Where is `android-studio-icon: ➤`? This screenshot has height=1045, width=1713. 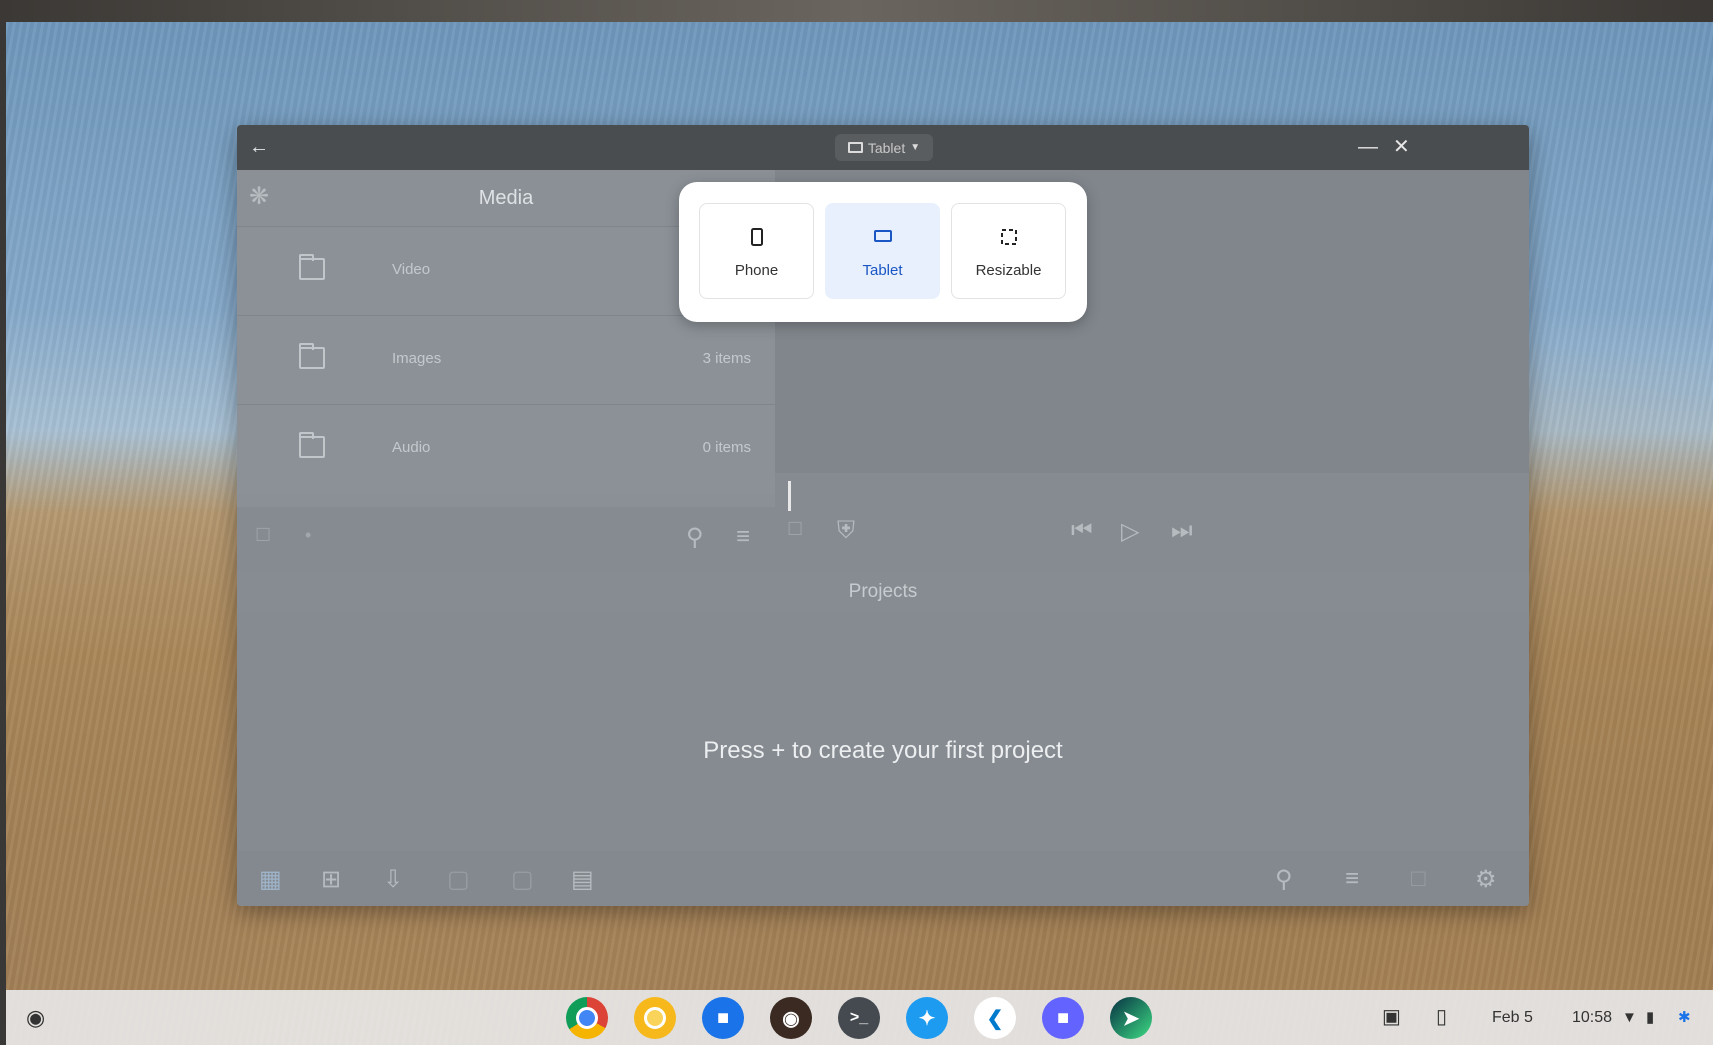 android-studio-icon: ➤ is located at coordinates (1131, 1018).